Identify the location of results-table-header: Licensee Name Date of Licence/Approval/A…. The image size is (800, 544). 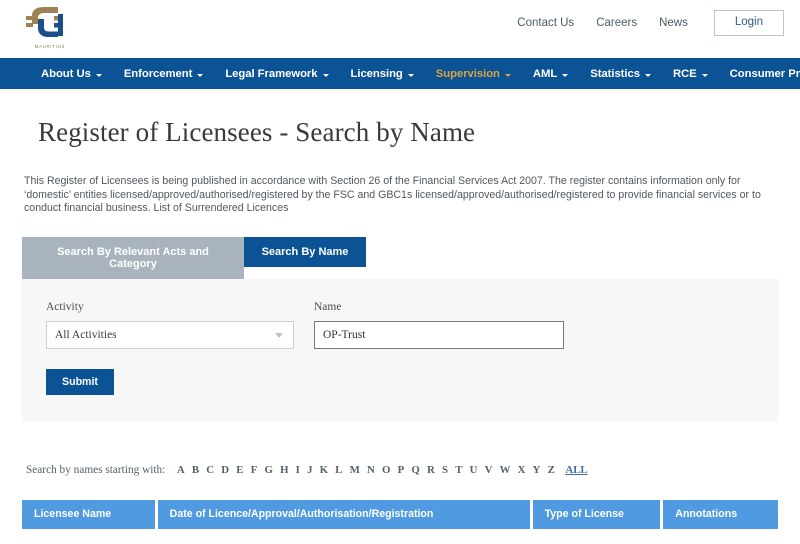
(400, 514).